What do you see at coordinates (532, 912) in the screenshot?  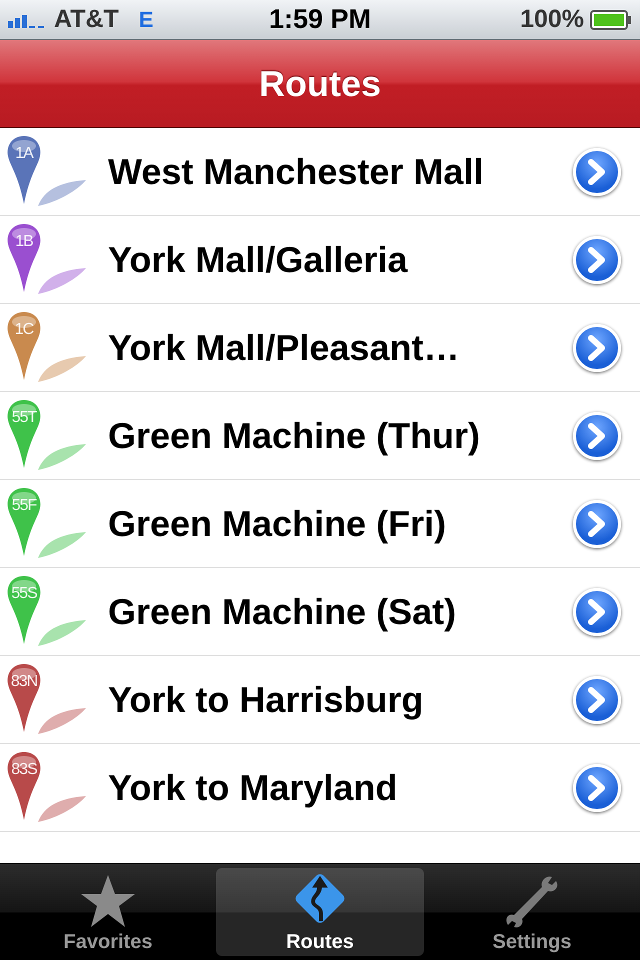 I see `tab-button: Settings` at bounding box center [532, 912].